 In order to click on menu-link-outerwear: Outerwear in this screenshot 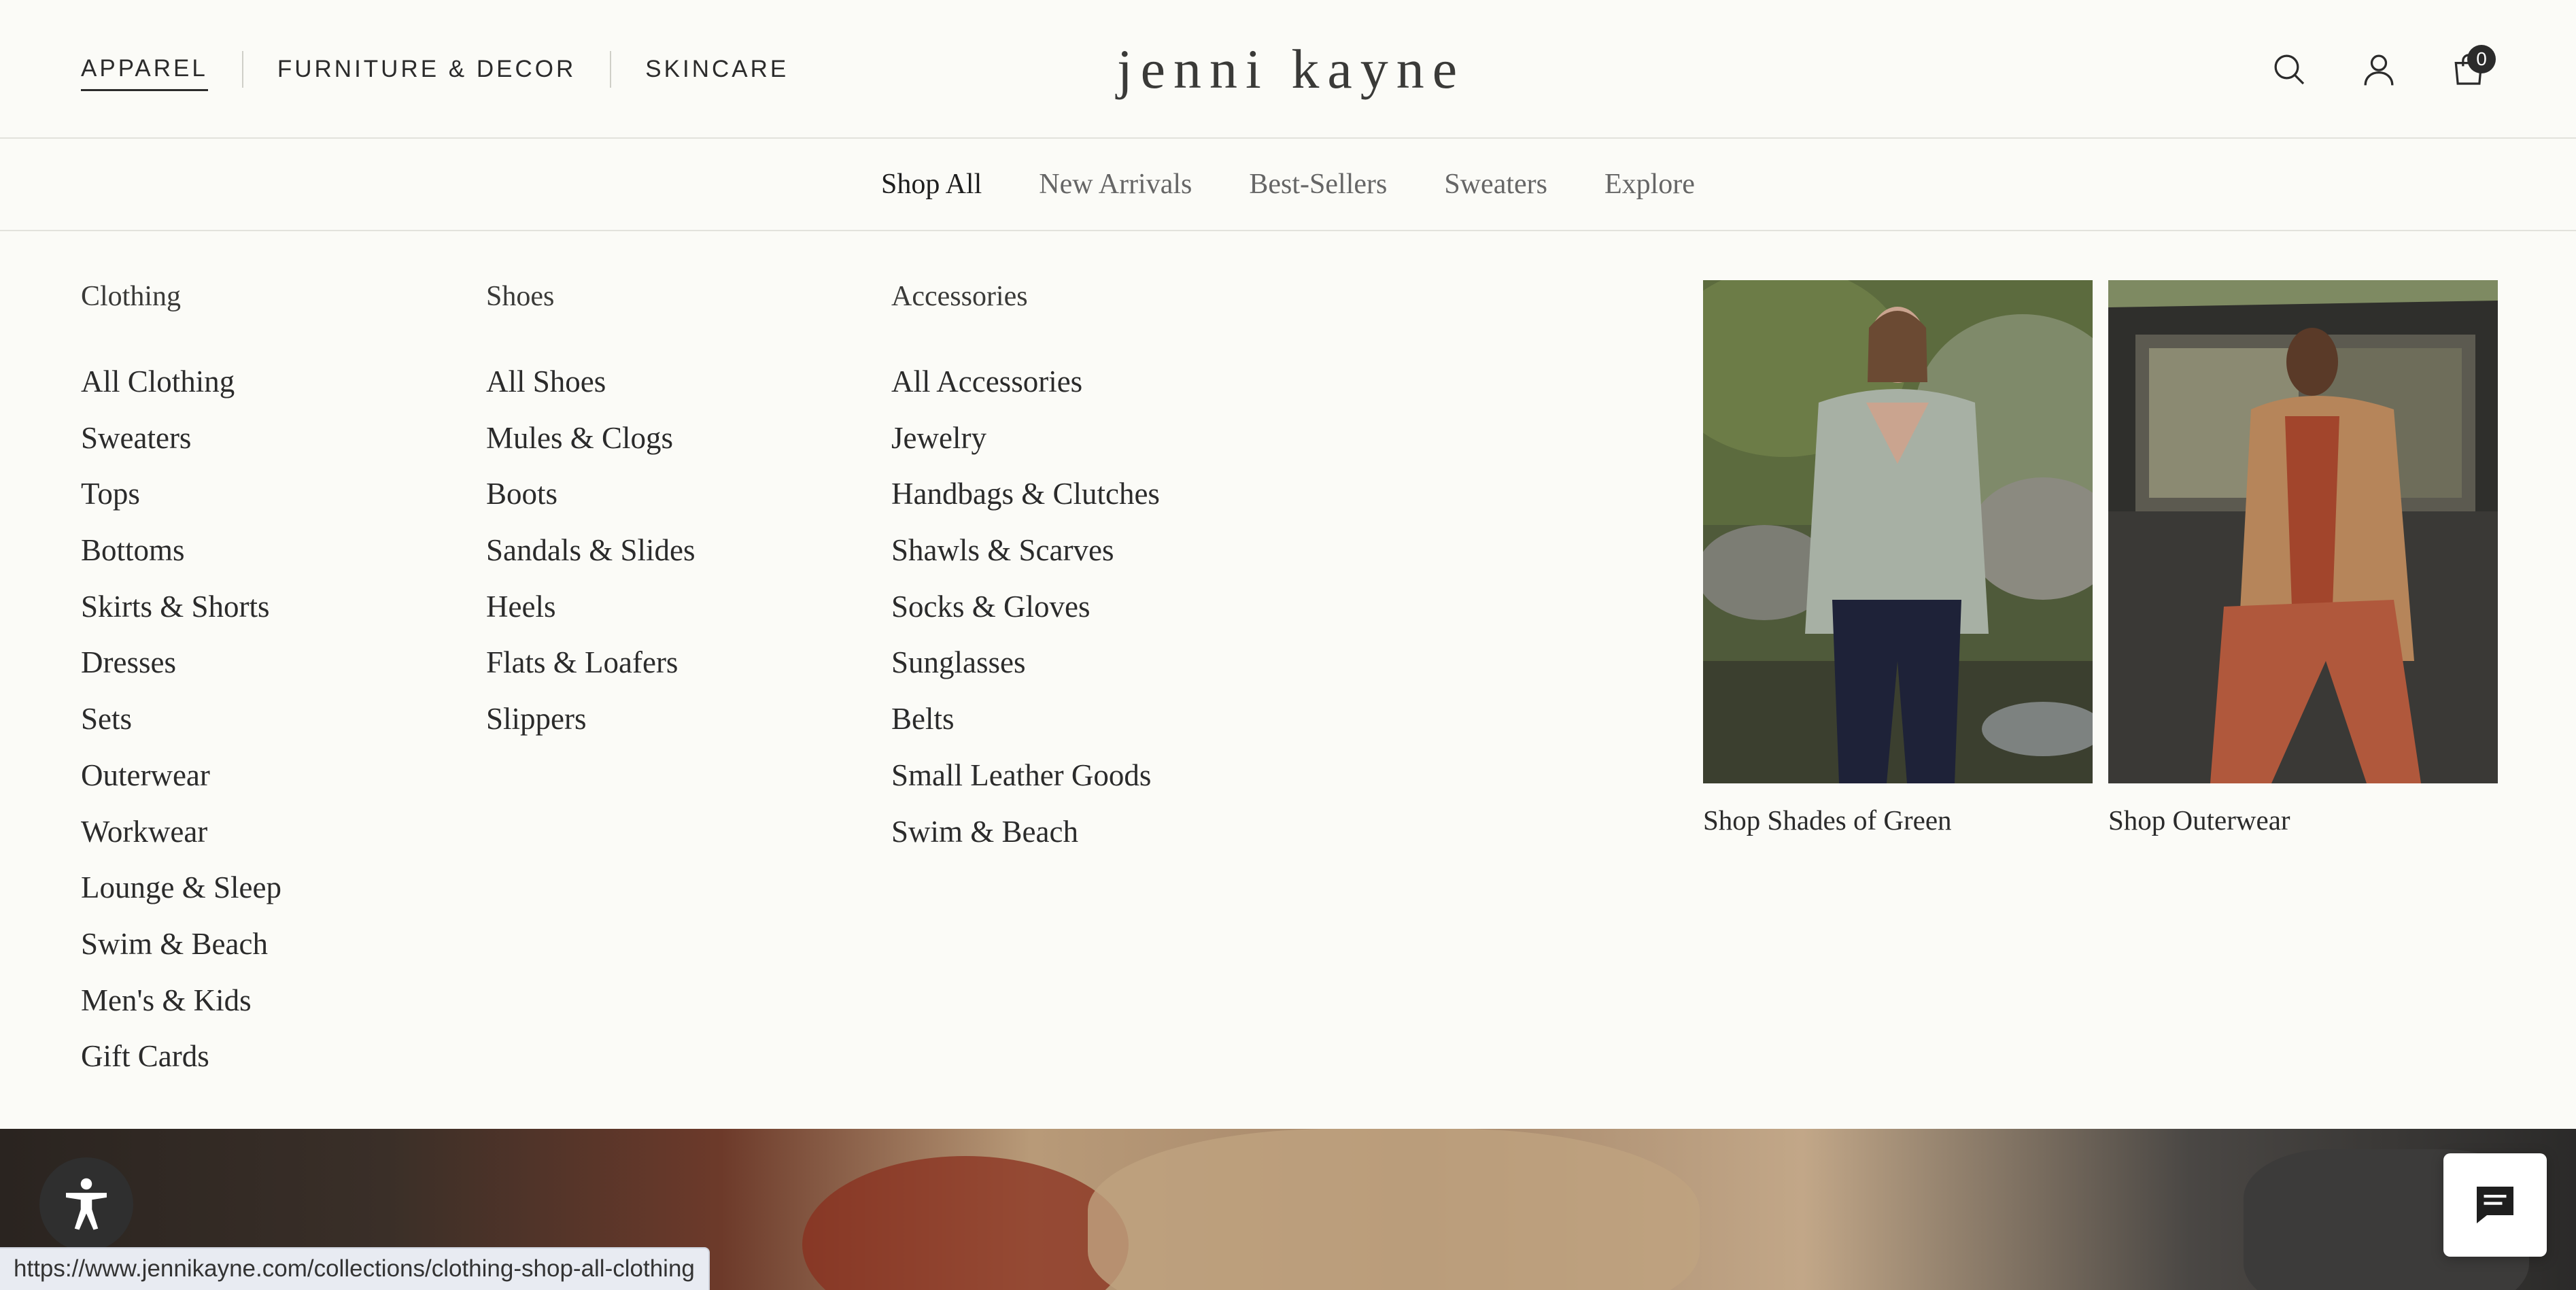, I will do `click(181, 775)`.